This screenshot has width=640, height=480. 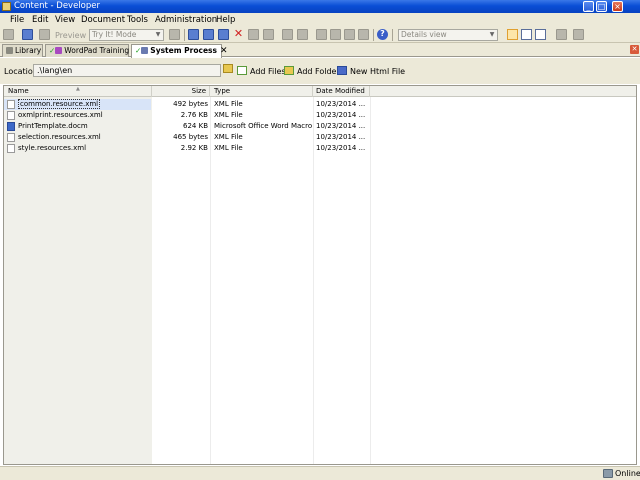 I want to click on folder-up-icon, so click(x=229, y=69).